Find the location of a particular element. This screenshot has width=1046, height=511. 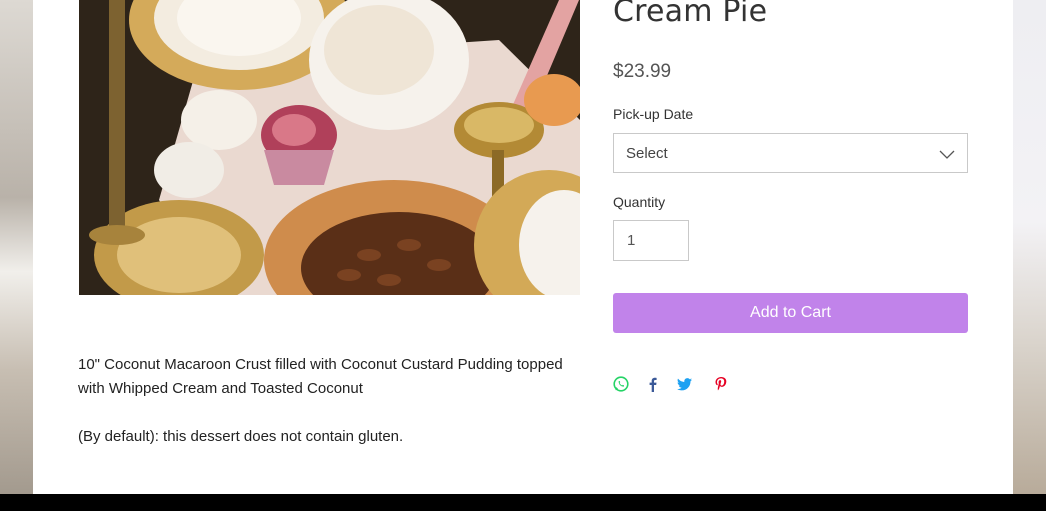

pickup-date-value: Select is located at coordinates (647, 153).